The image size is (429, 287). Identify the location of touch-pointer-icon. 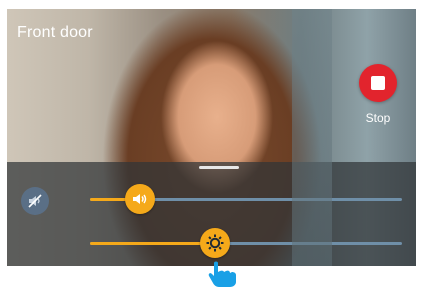
(222, 274).